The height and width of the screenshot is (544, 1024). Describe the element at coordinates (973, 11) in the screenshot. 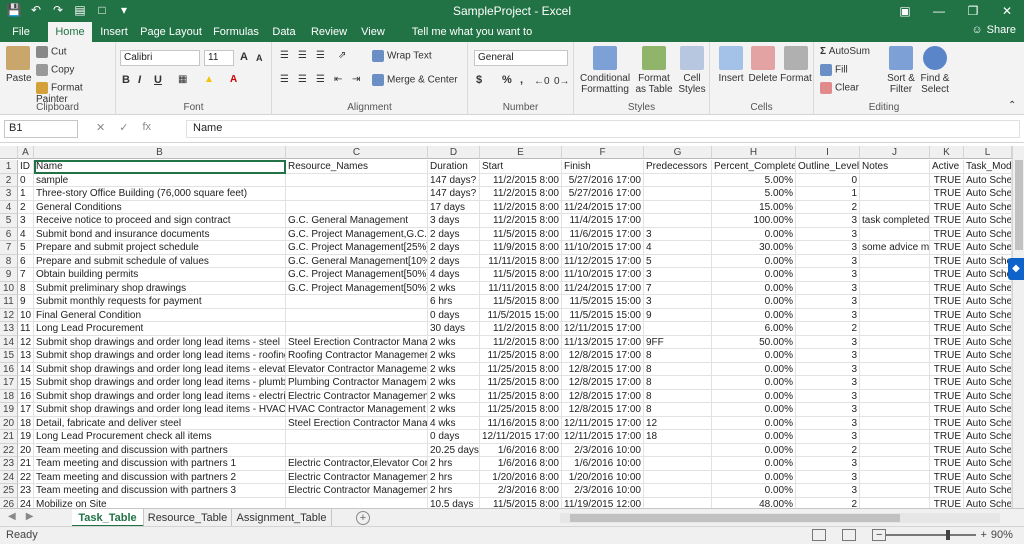

I see `restore-icon: ❐` at that location.